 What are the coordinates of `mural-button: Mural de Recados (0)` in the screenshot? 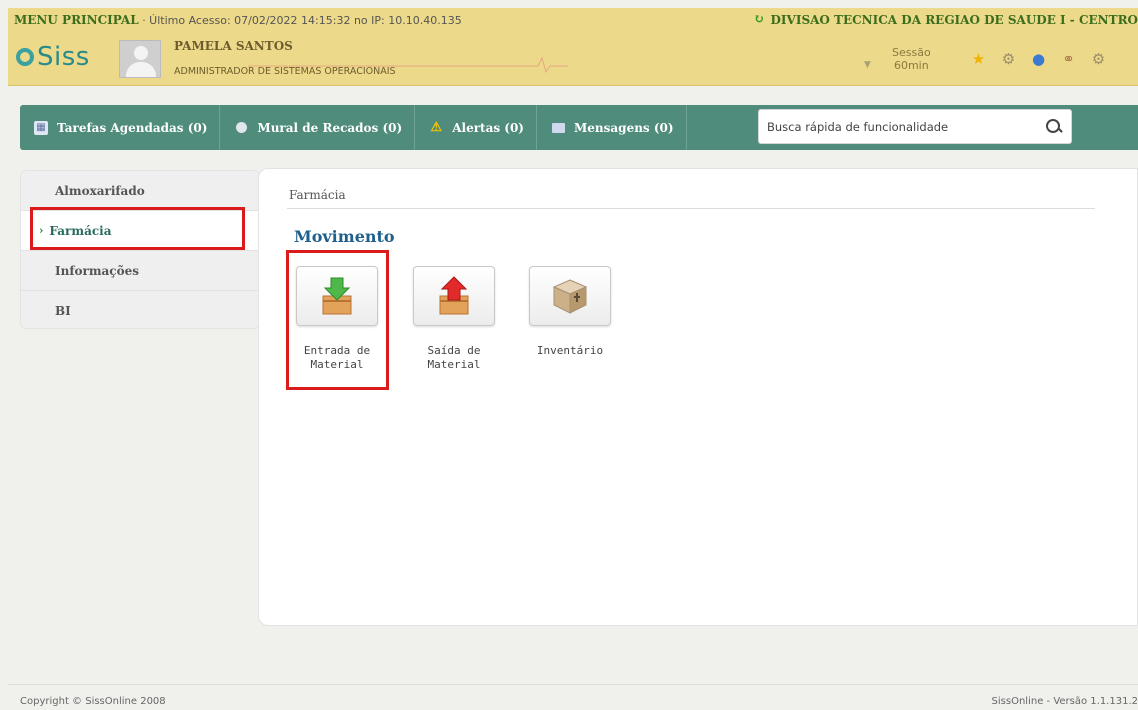 It's located at (318, 127).